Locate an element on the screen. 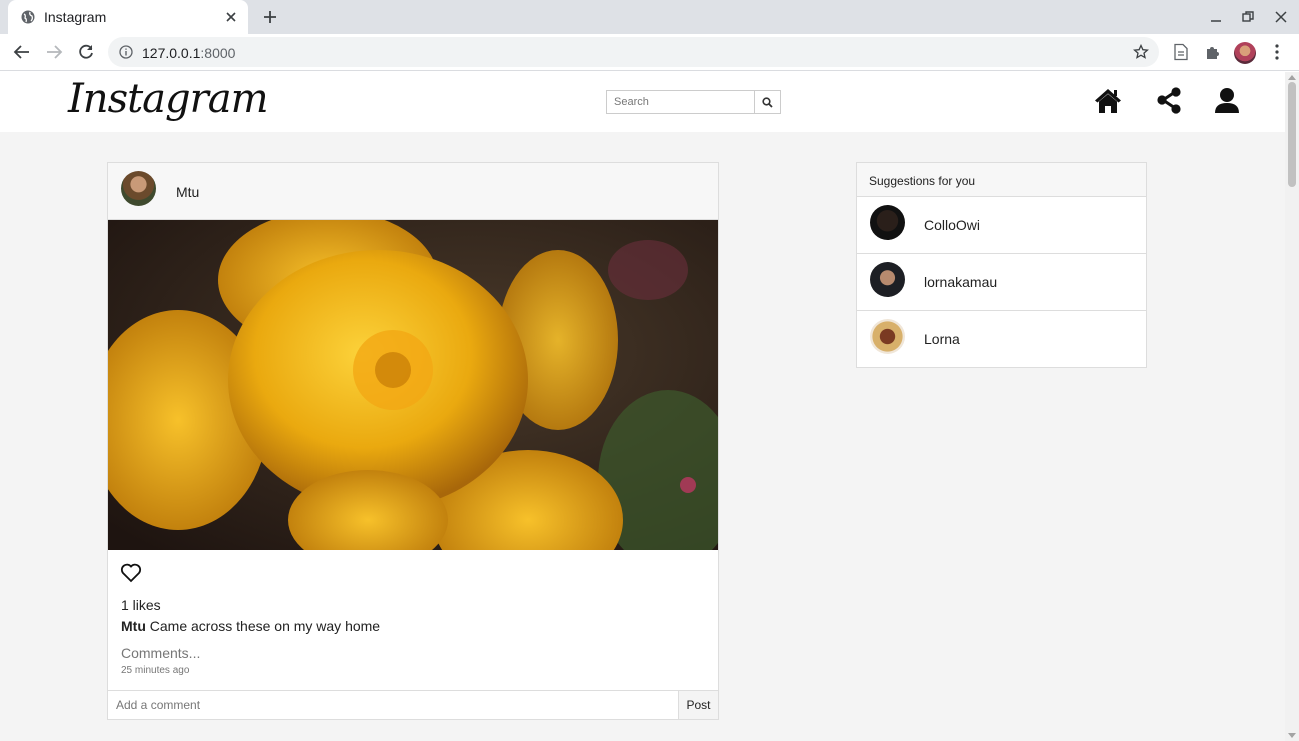  browser-toolbar: 127.0.0.1:8000 is located at coordinates (649, 52).